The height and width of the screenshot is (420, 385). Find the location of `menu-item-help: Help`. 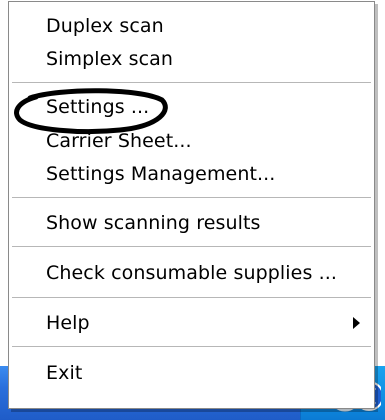

menu-item-help: Help is located at coordinates (191, 323).